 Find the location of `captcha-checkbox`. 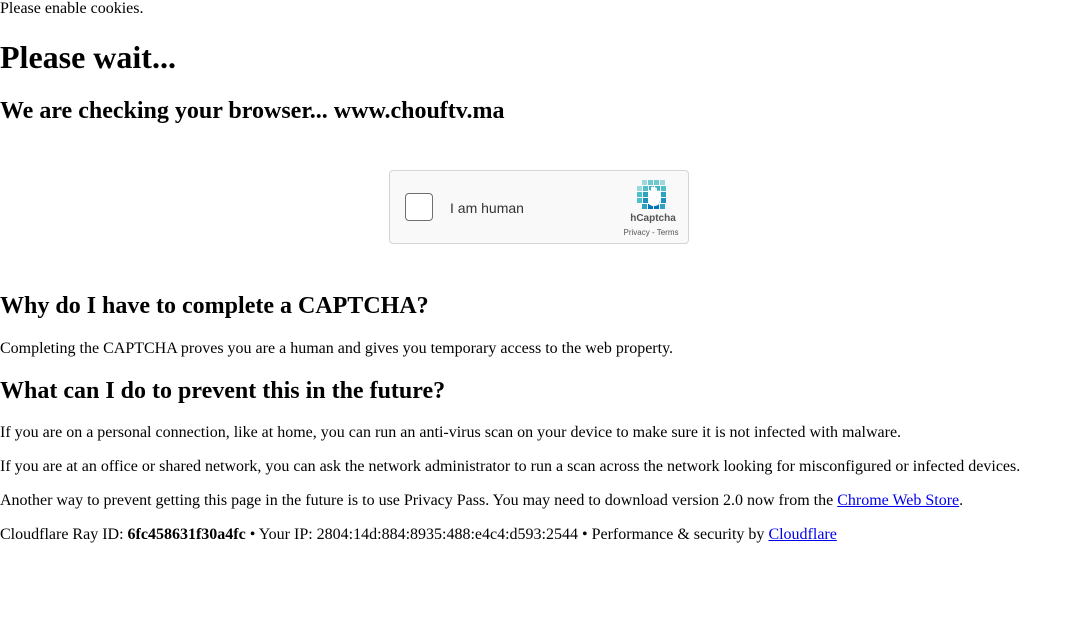

captcha-checkbox is located at coordinates (419, 207).